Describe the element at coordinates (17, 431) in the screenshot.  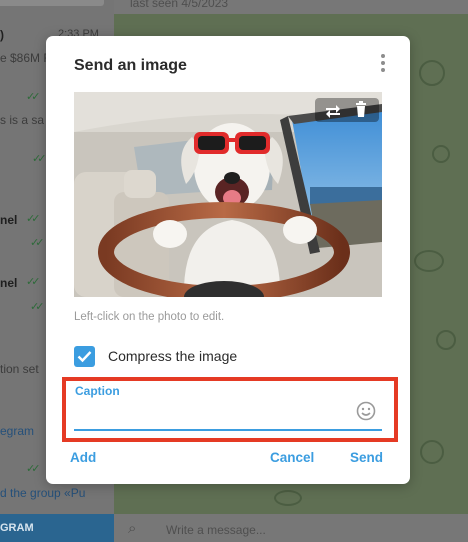
I see `chat-list-item-preview: egram` at that location.